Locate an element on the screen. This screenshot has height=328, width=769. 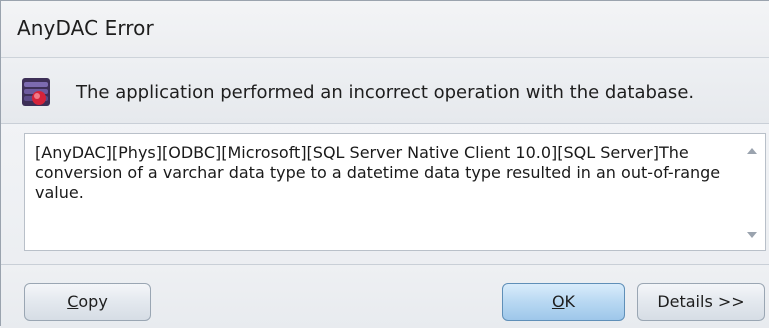
copy-button: Copy is located at coordinates (87, 302).